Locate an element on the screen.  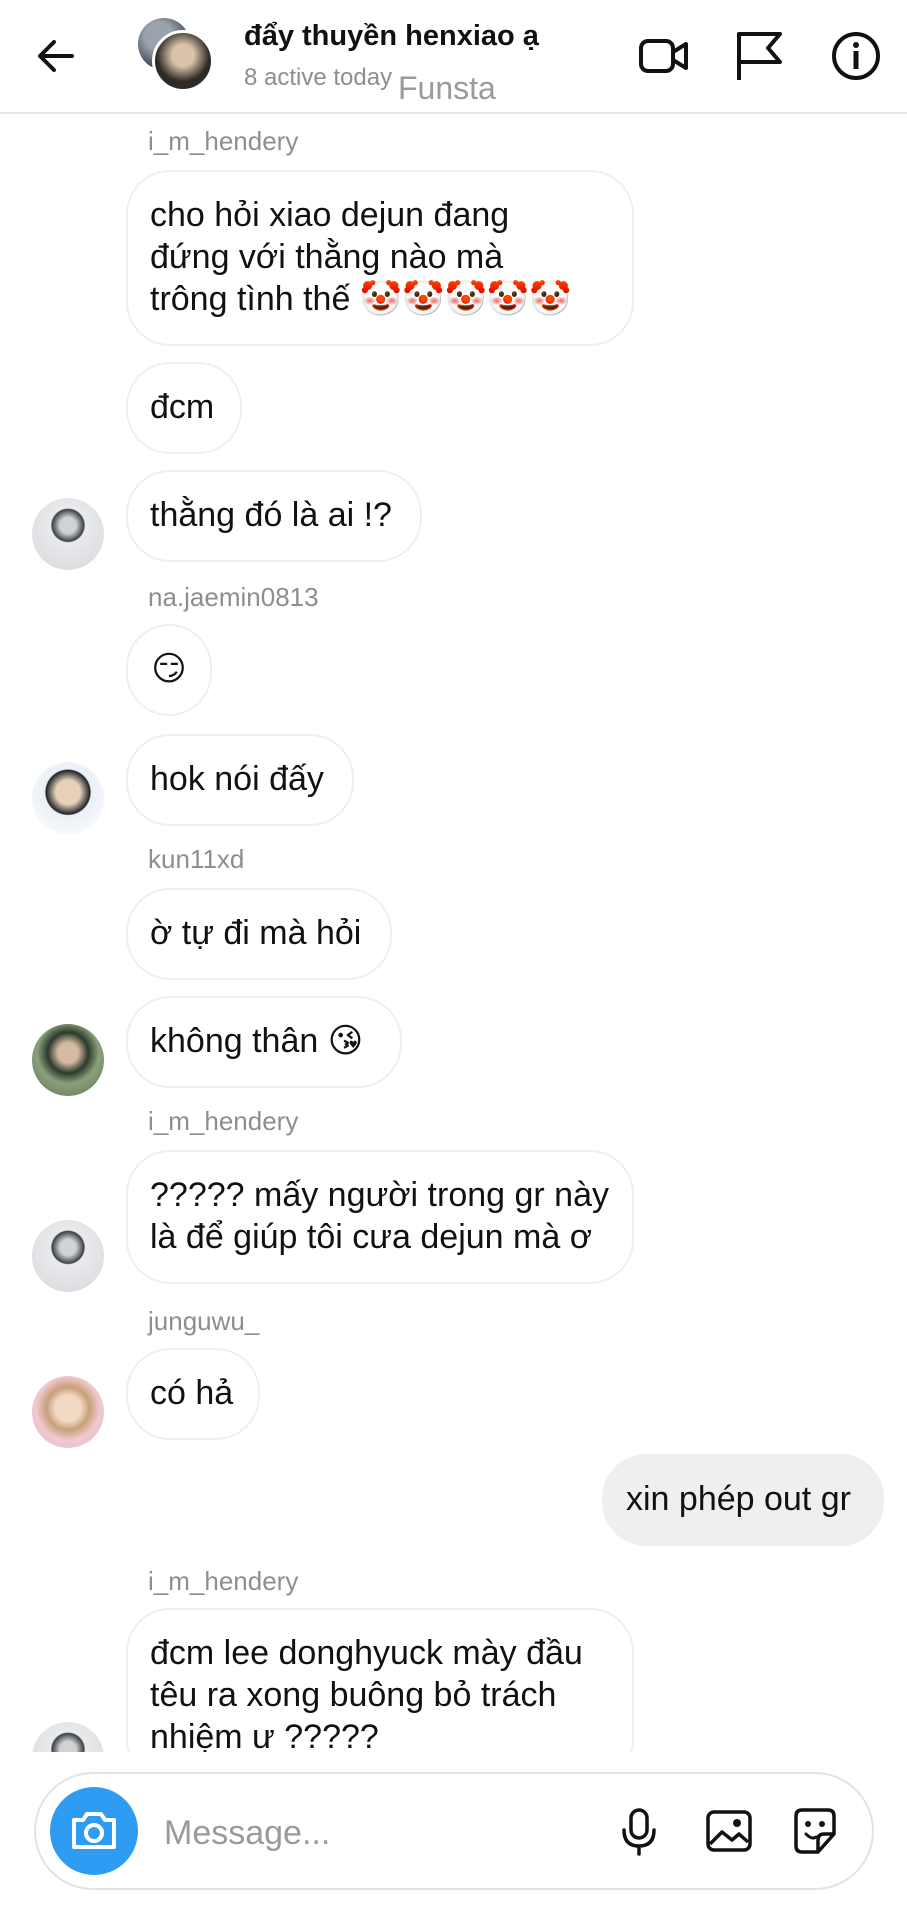
watermark: Funsta is located at coordinates (447, 88).